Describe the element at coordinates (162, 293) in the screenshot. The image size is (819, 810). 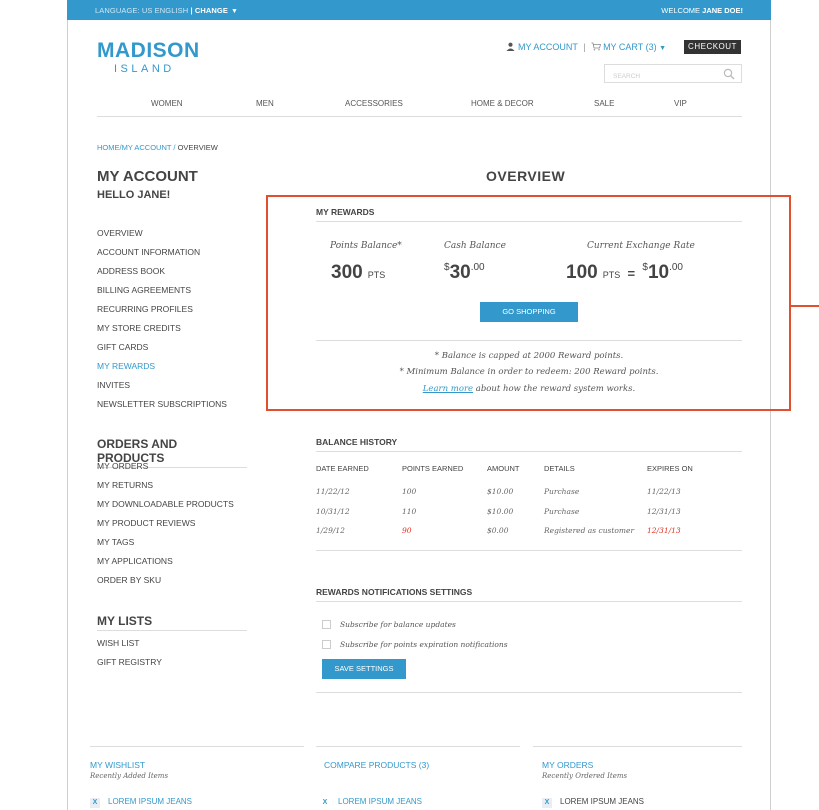
I see `sidebar-item-billing-agreements: BILLING AGREEMENTS` at that location.